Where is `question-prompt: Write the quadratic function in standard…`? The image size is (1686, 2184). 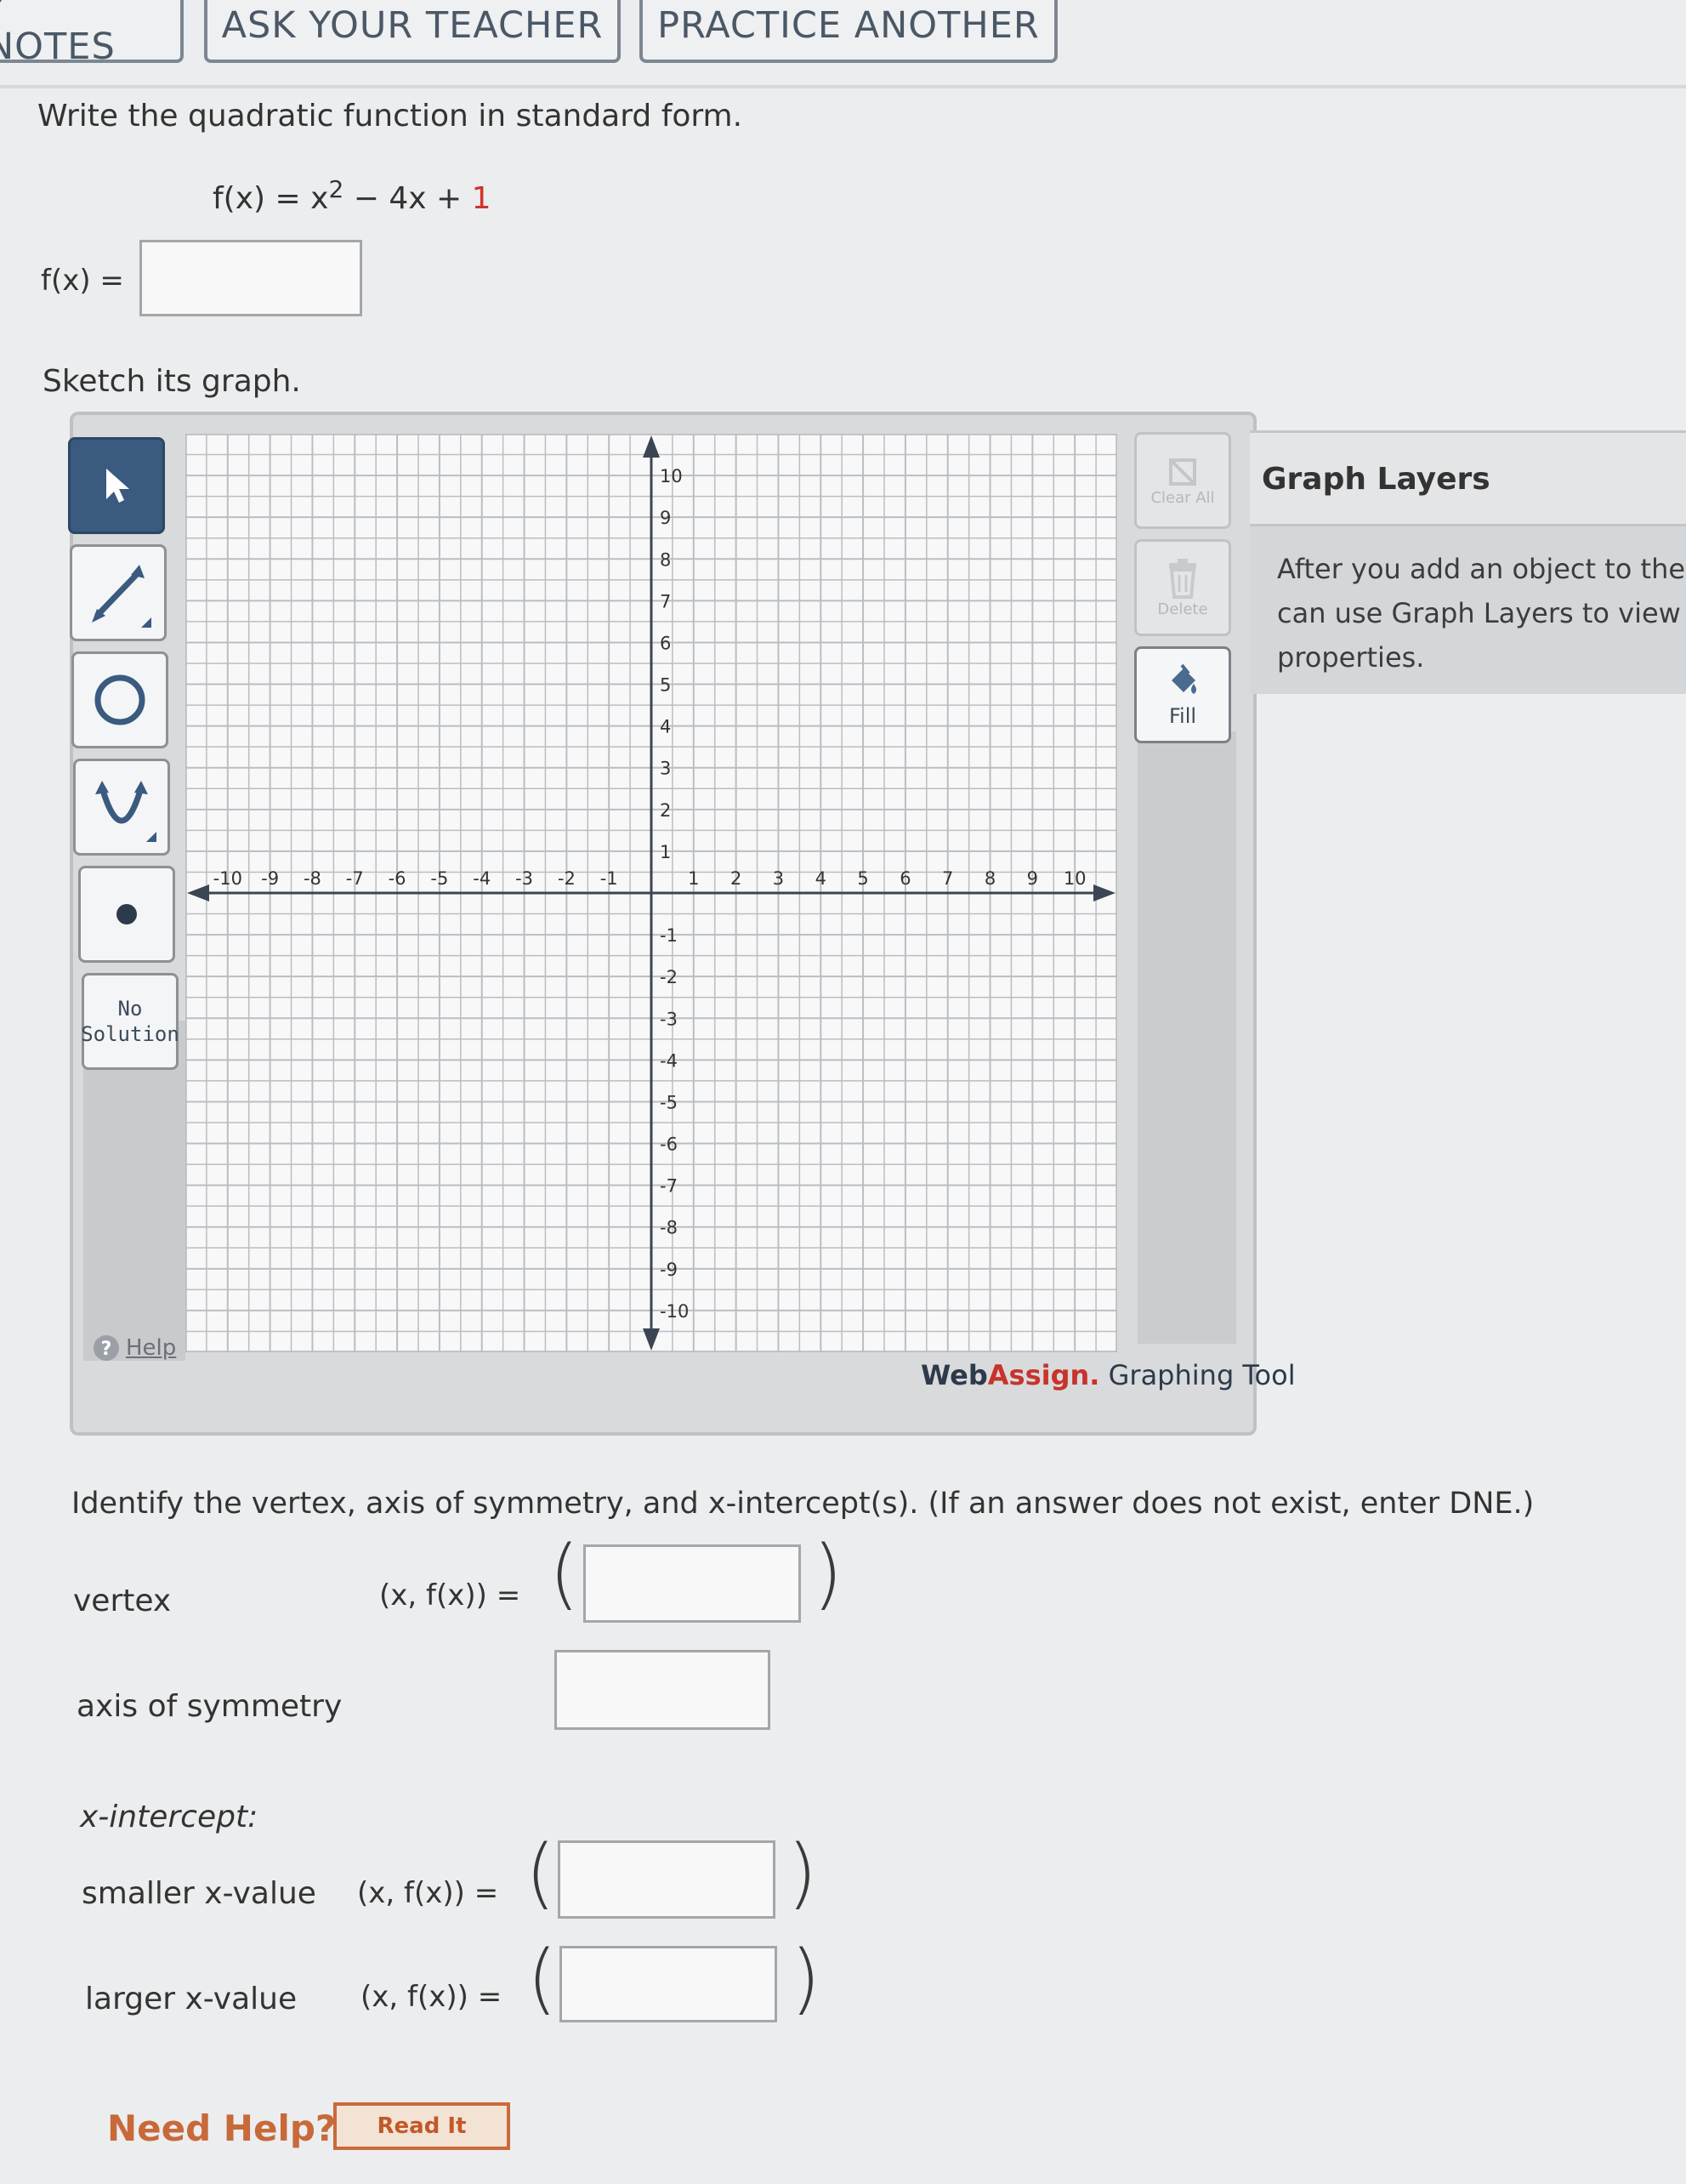
question-prompt: Write the quadratic function in standard… is located at coordinates (390, 117).